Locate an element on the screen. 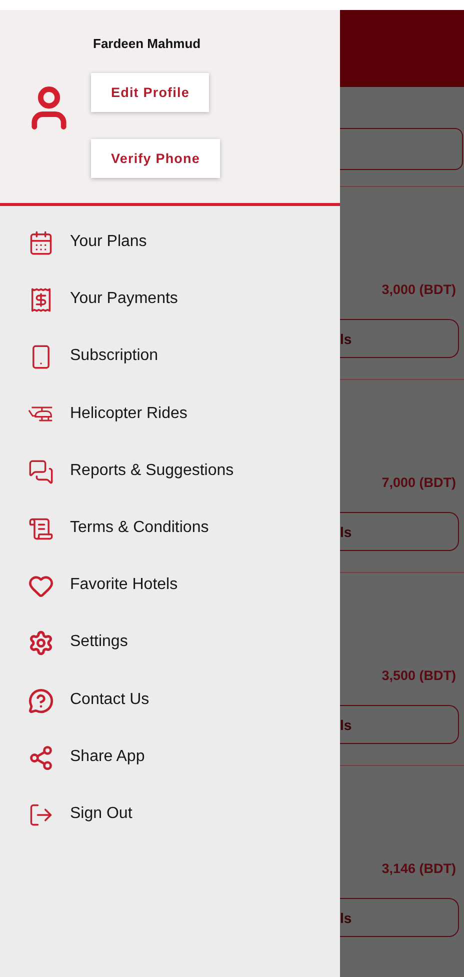 Image resolution: width=464 pixels, height=977 pixels. filter-field is located at coordinates (401, 149).